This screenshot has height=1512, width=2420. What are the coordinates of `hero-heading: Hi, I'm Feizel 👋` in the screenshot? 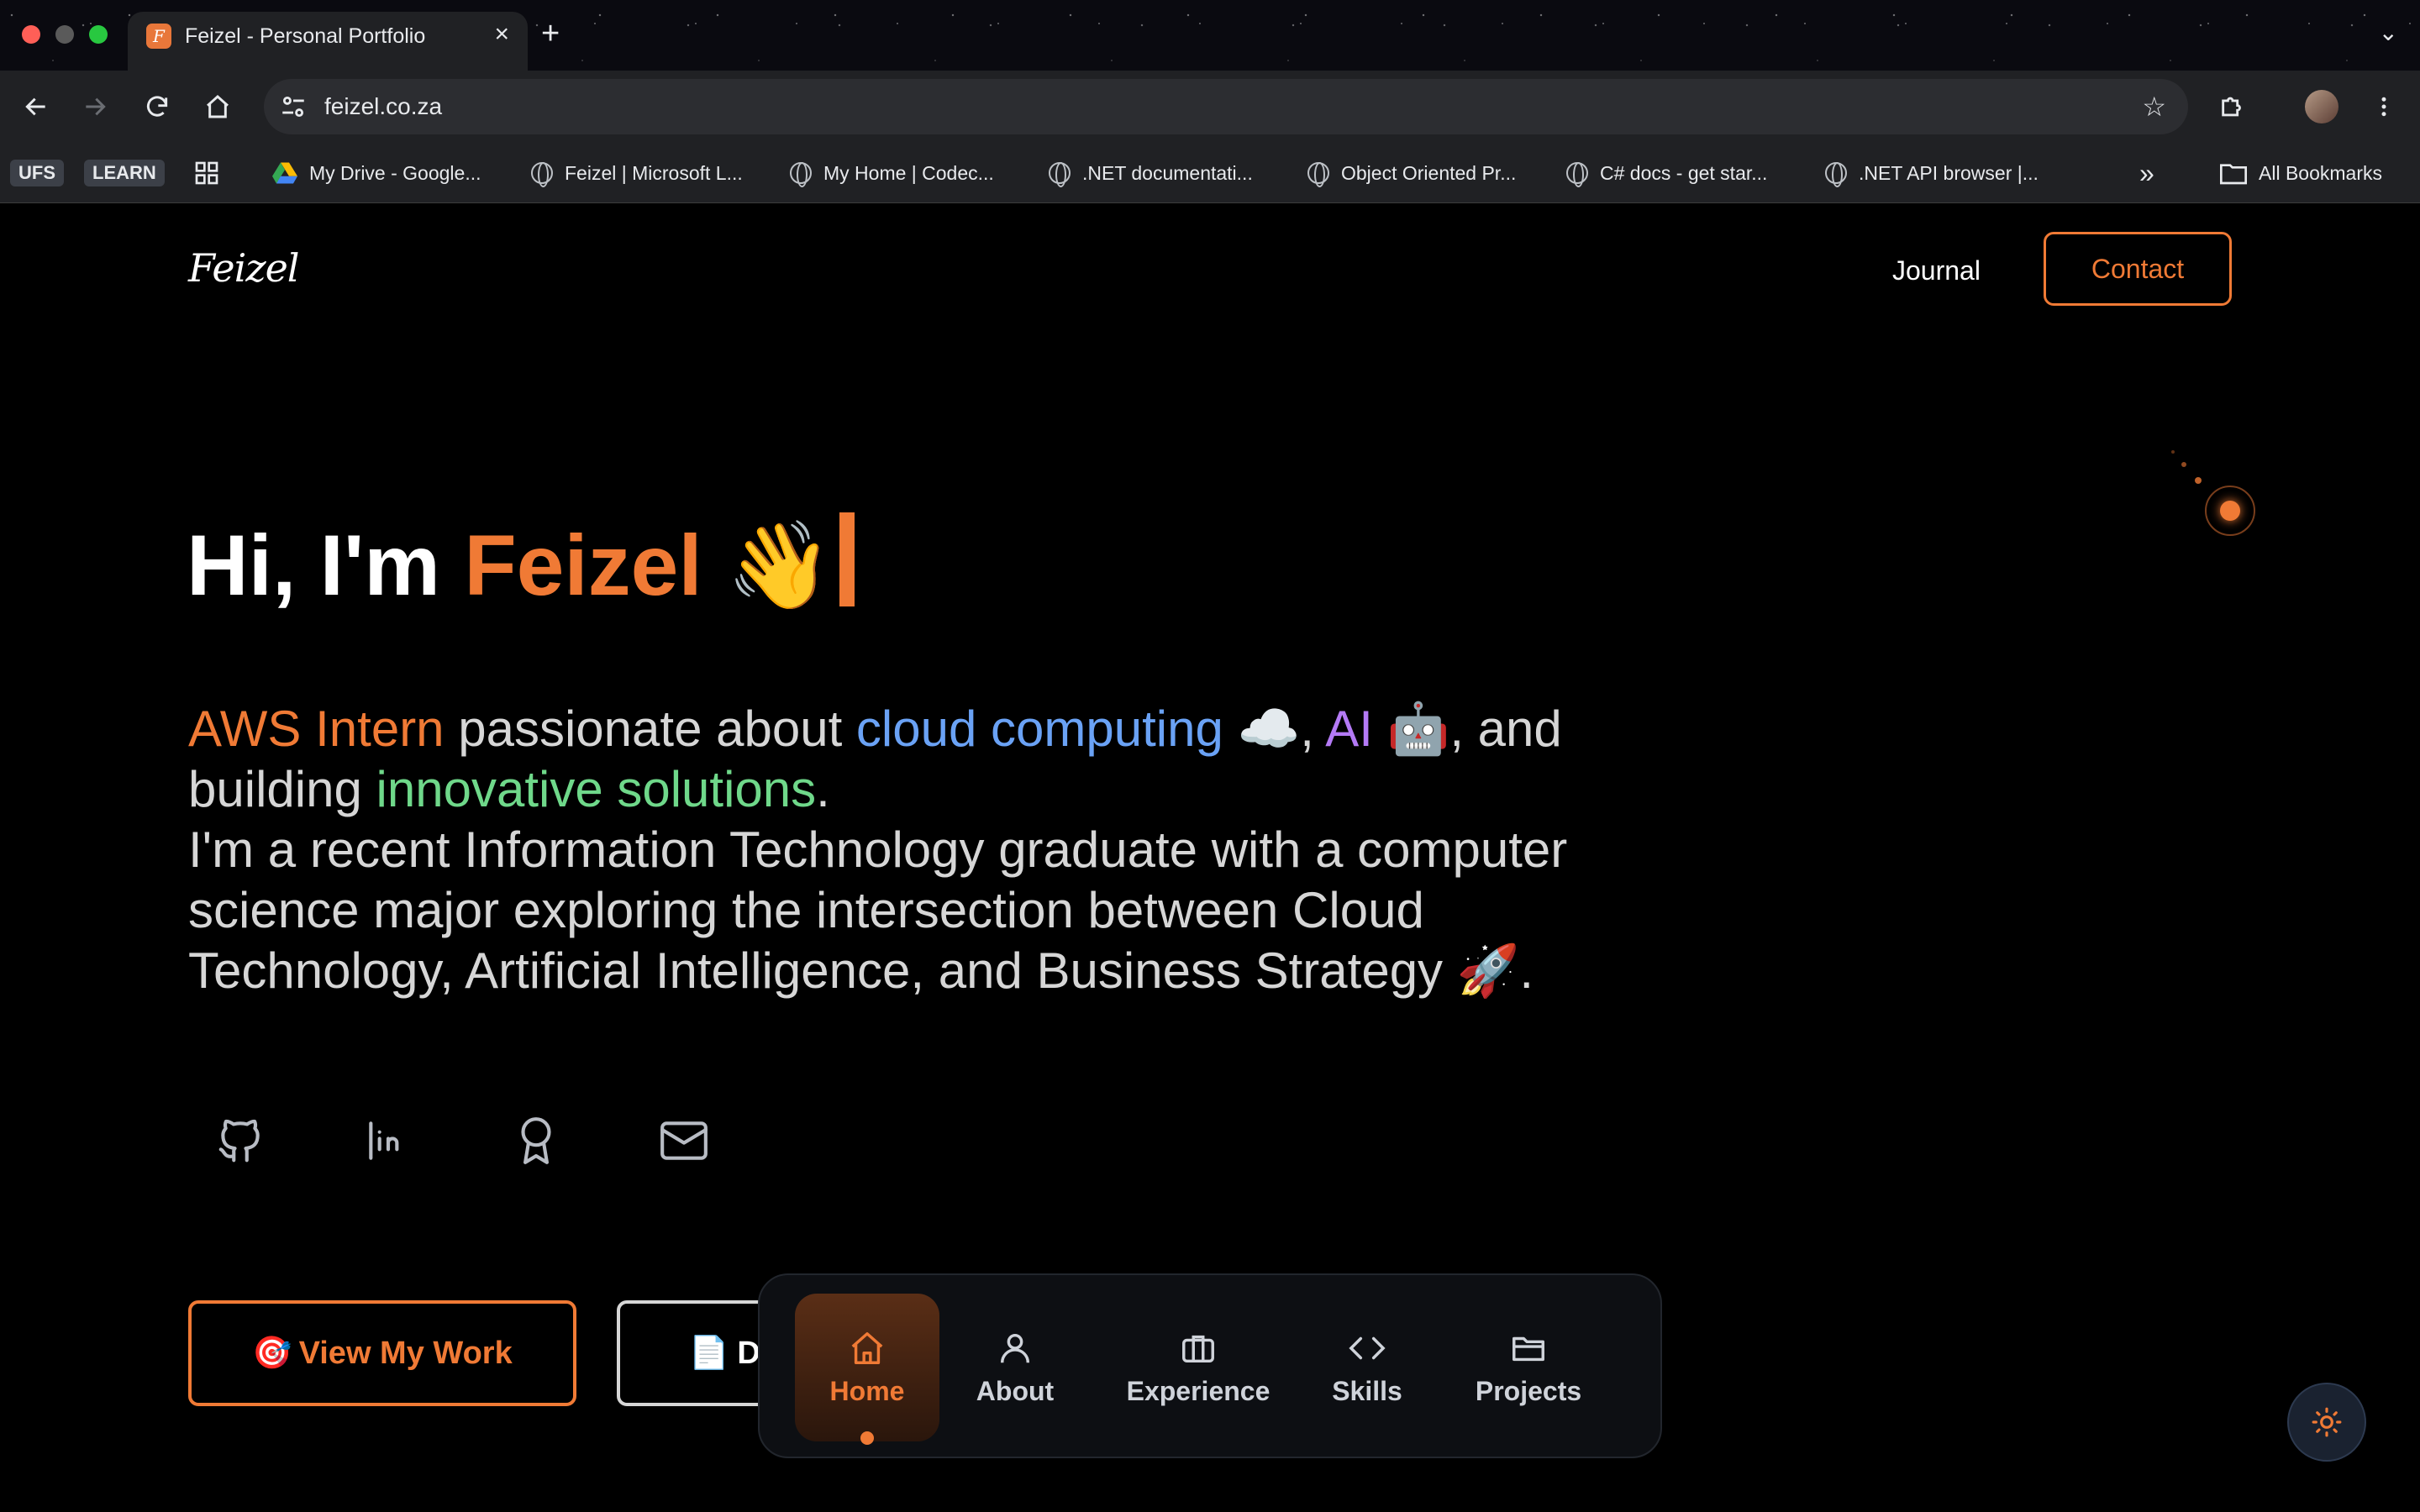 It's located at (521, 564).